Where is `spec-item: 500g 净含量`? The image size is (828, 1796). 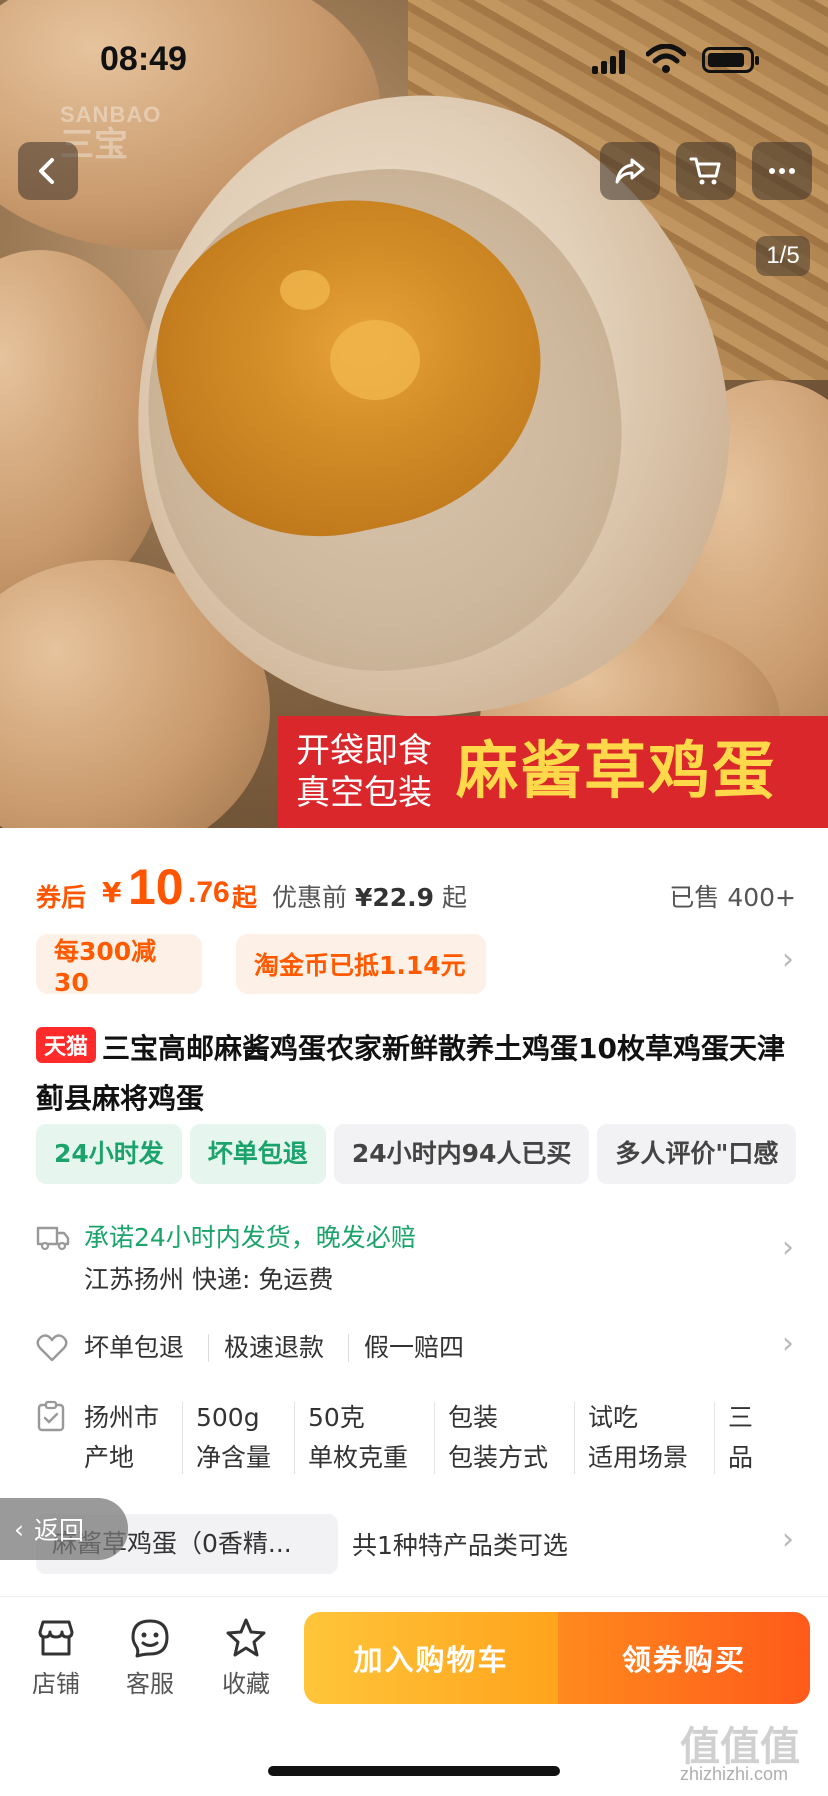 spec-item: 500g 净含量 is located at coordinates (233, 1438).